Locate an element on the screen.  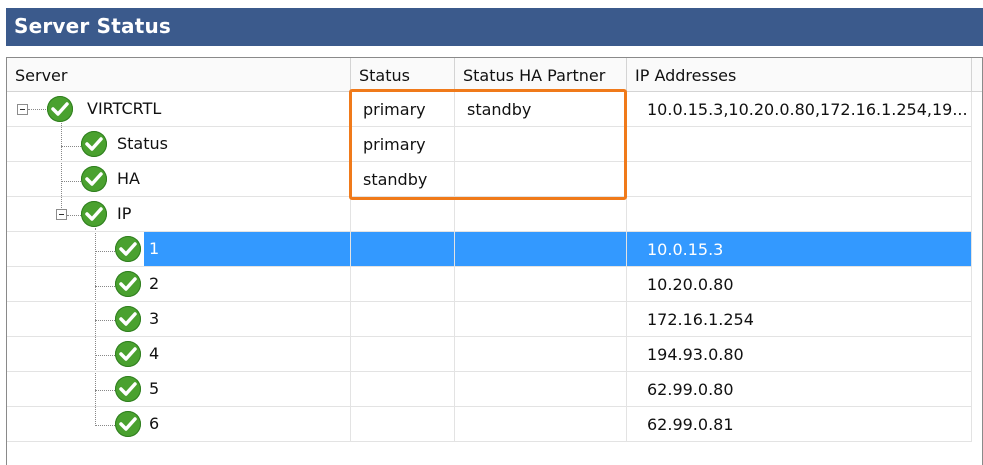
tree-line is located at coordinates (37, 109).